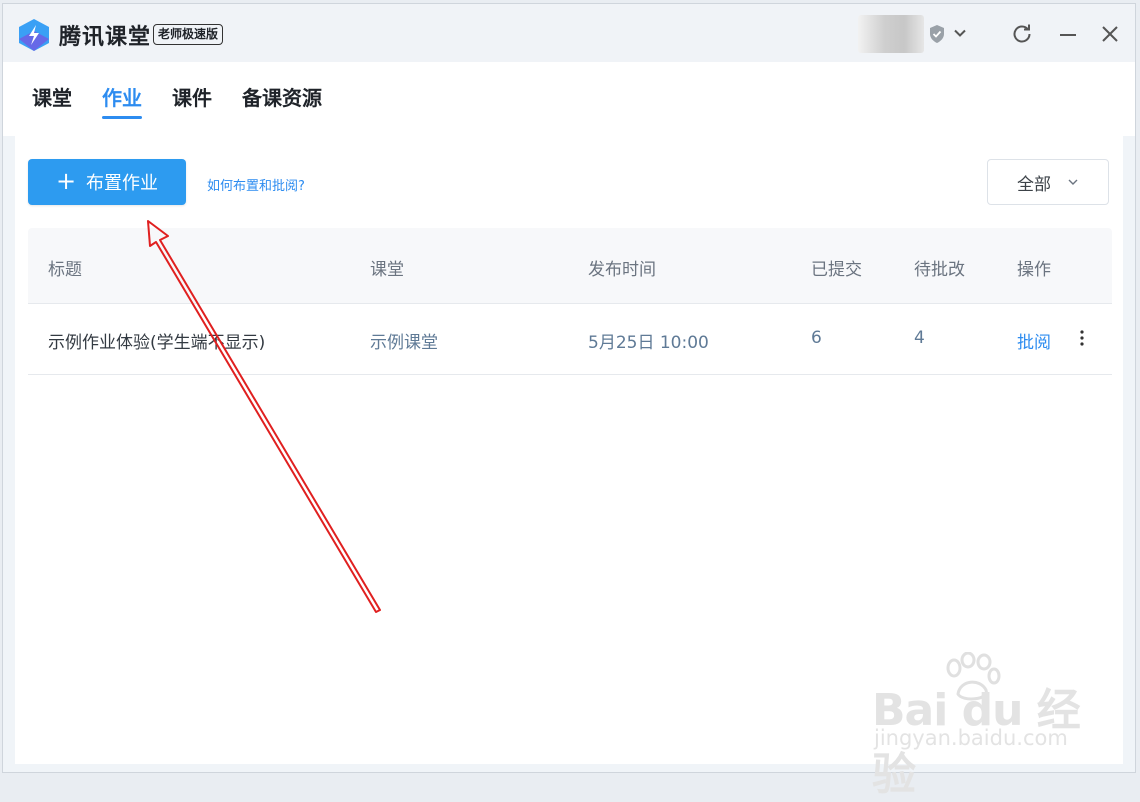 This screenshot has width=1140, height=802. What do you see at coordinates (1034, 184) in the screenshot?
I see `filter-value: 全部` at bounding box center [1034, 184].